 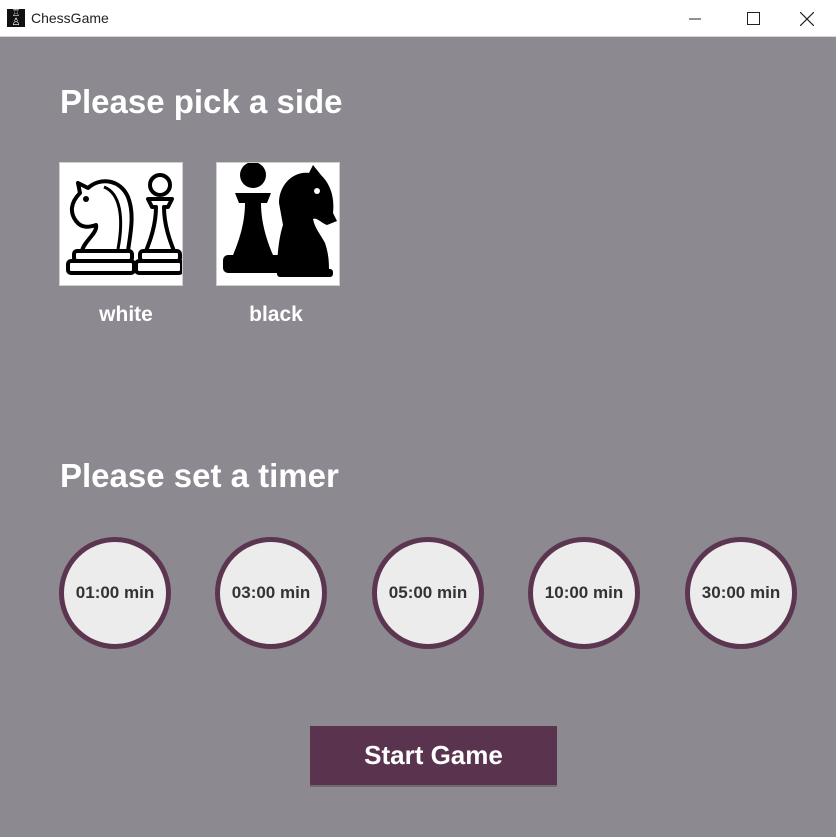 What do you see at coordinates (280, 219) in the screenshot?
I see `black-pawn-knight-icon` at bounding box center [280, 219].